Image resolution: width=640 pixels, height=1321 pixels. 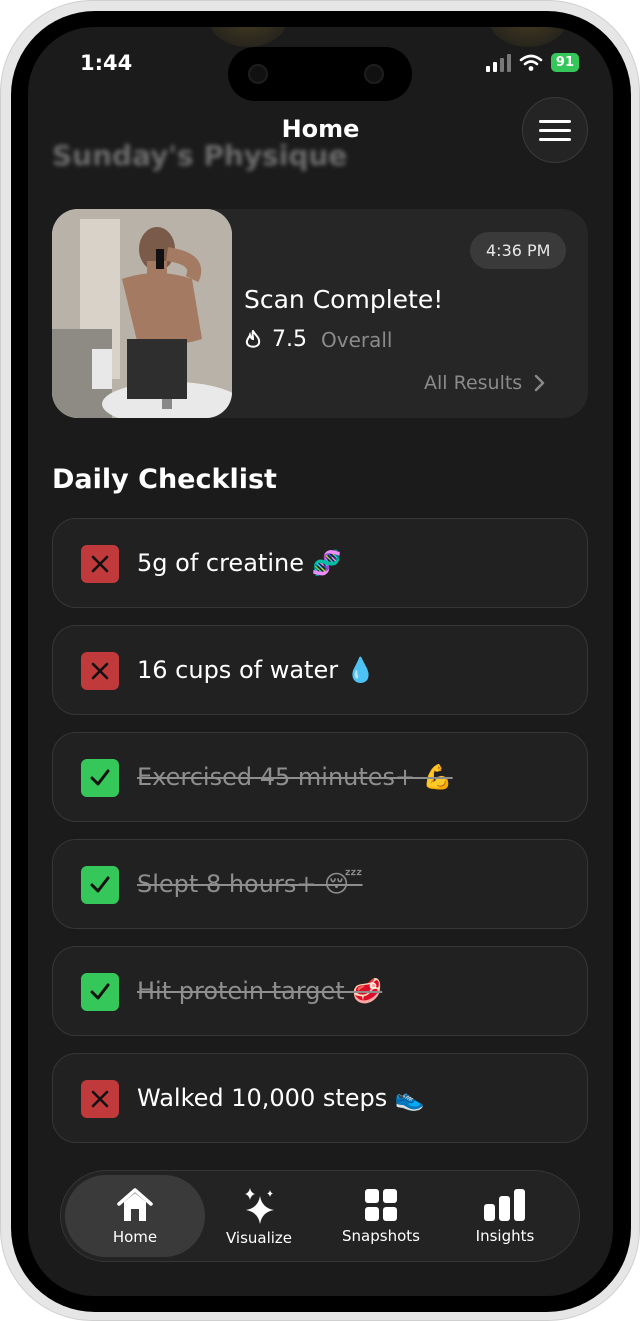 What do you see at coordinates (135, 1204) in the screenshot?
I see `home-icon` at bounding box center [135, 1204].